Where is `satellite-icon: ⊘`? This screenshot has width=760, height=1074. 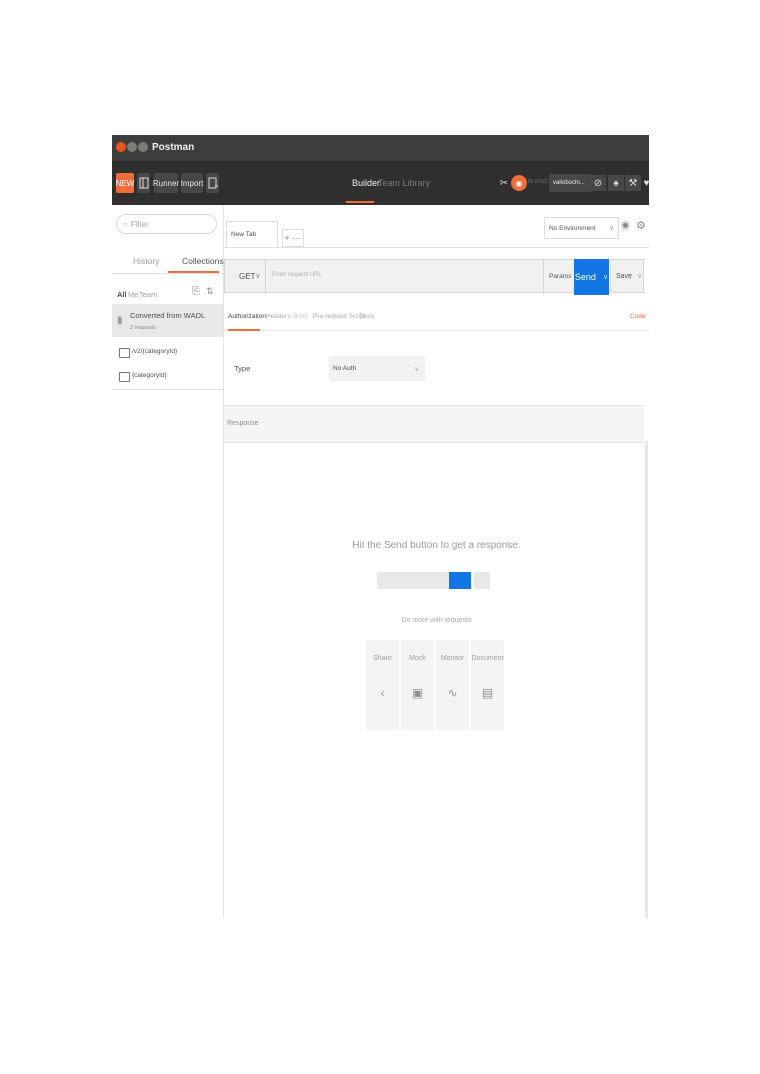 satellite-icon: ⊘ is located at coordinates (598, 183).